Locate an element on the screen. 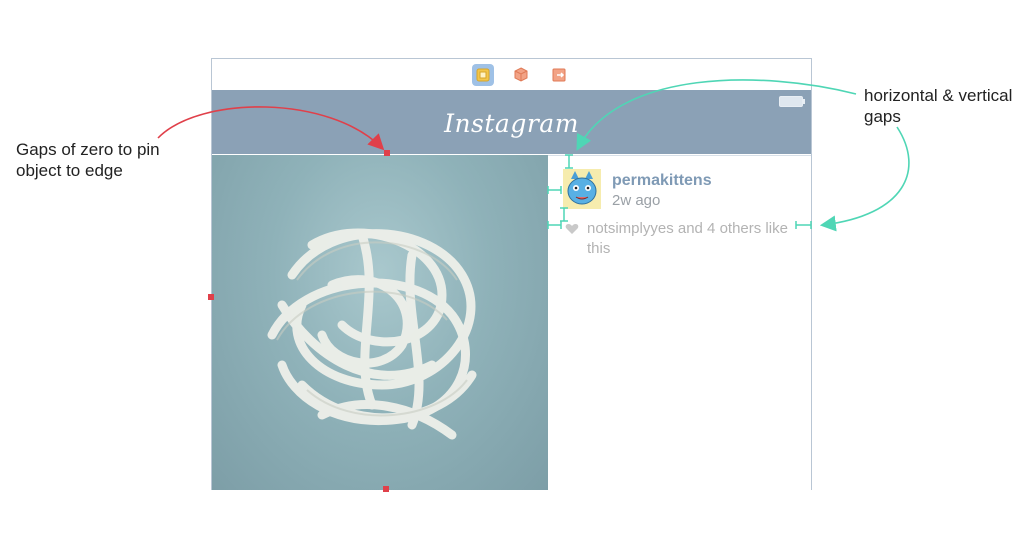  likes-label: notsimplyyes and 4 others like this is located at coordinates (687, 238).